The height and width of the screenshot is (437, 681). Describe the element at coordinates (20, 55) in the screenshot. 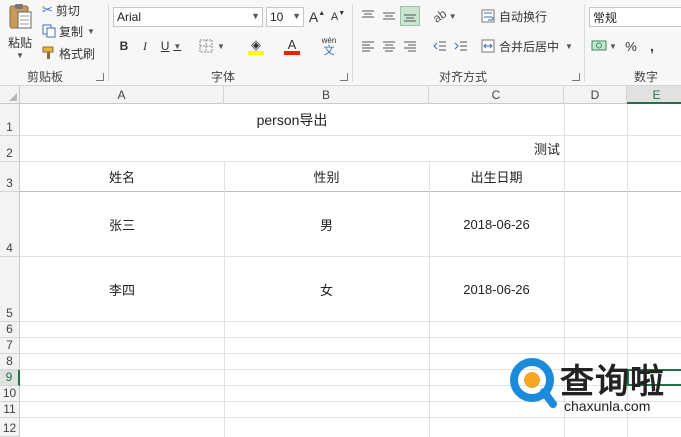

I see `paste-dropdown-icon: ▼` at that location.